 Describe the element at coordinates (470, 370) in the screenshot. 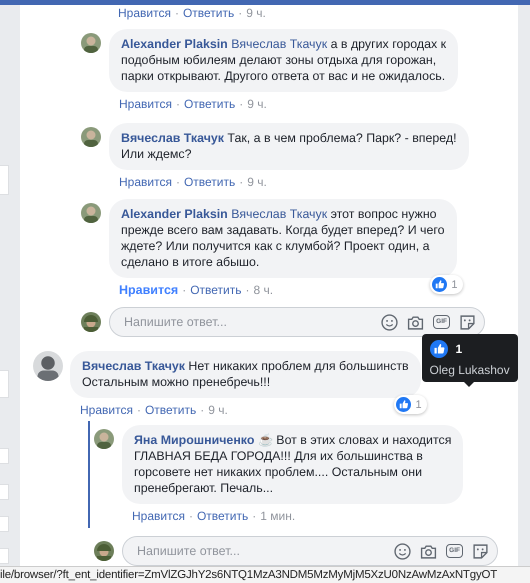

I see `reactor-name: Oleg Lukashov` at that location.